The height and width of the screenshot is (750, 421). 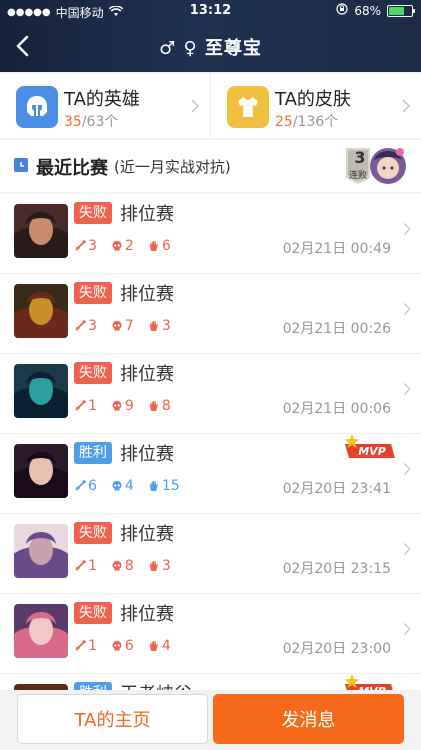 I want to click on deaths-stat: 9, so click(x=122, y=406).